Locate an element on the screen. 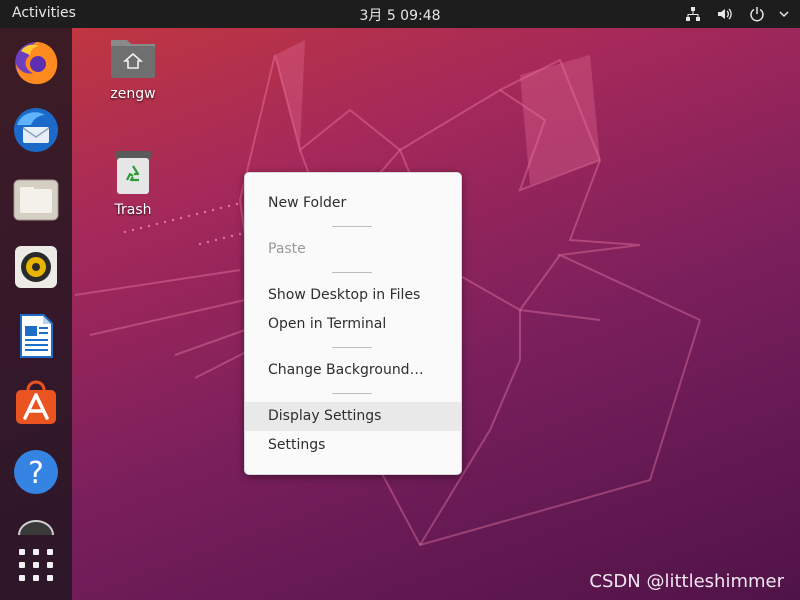 Image resolution: width=800 pixels, height=600 pixels. grid-icon is located at coordinates (36, 565).